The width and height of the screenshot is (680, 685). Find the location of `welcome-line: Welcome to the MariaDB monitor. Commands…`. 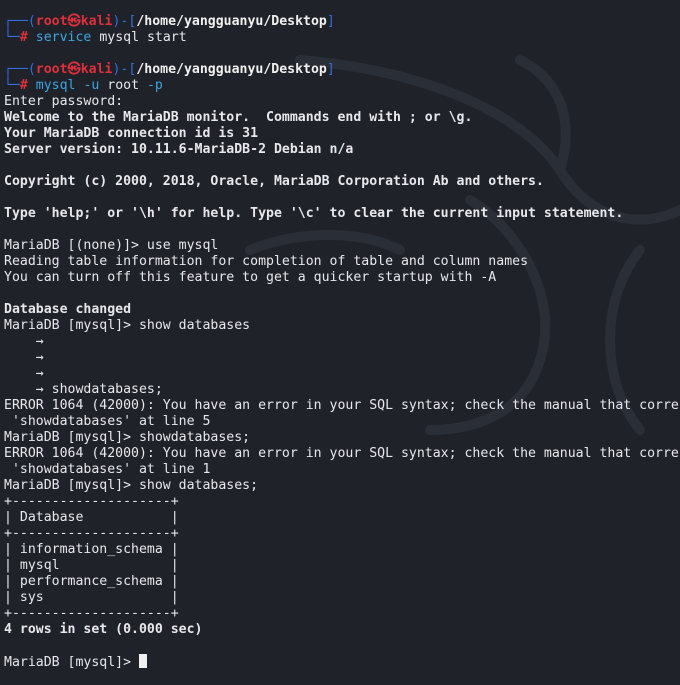

welcome-line: Welcome to the MariaDB monitor. Commands… is located at coordinates (238, 117).